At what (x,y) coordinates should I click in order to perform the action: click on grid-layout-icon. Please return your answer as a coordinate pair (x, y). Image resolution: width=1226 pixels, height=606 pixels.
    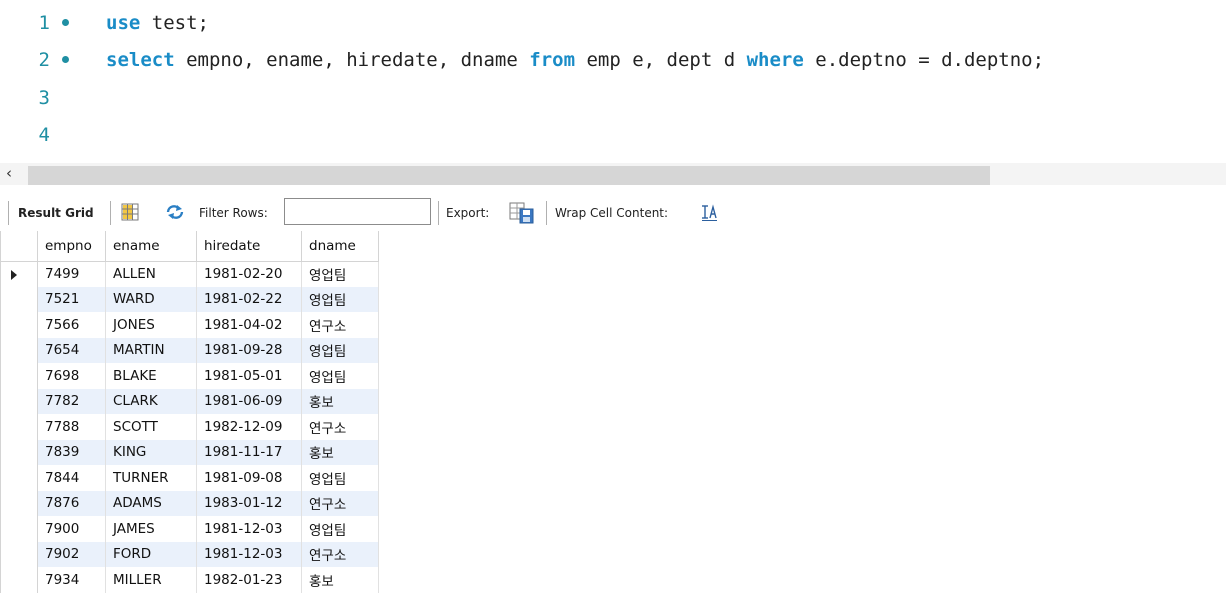
    Looking at the image, I should click on (130, 213).